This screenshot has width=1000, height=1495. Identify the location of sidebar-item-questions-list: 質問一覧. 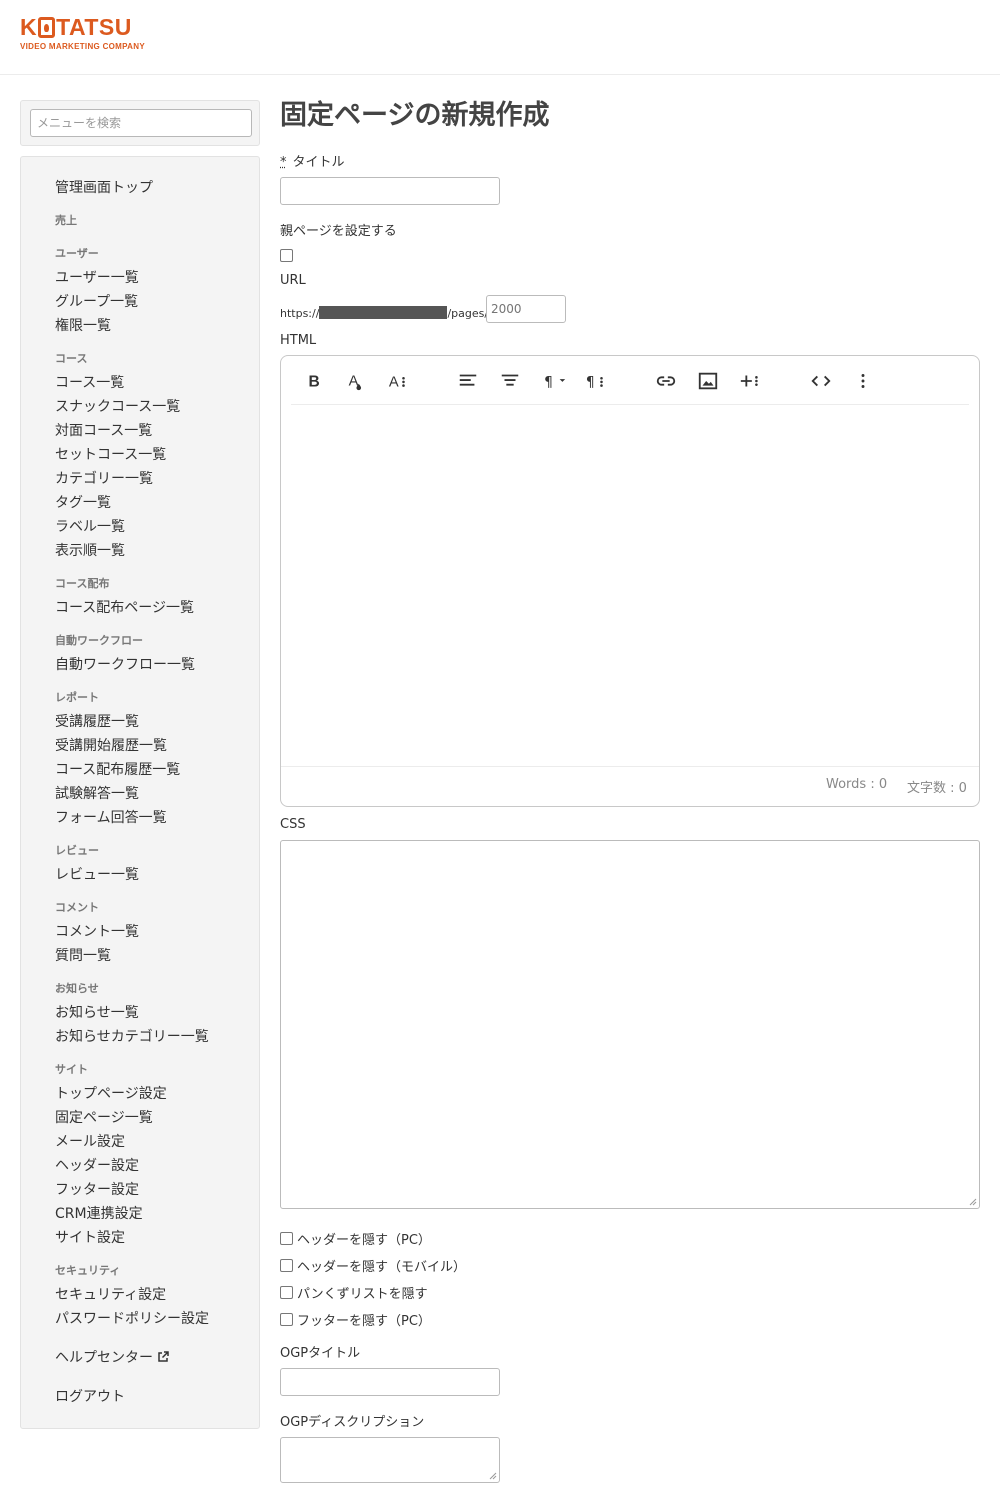
(83, 956).